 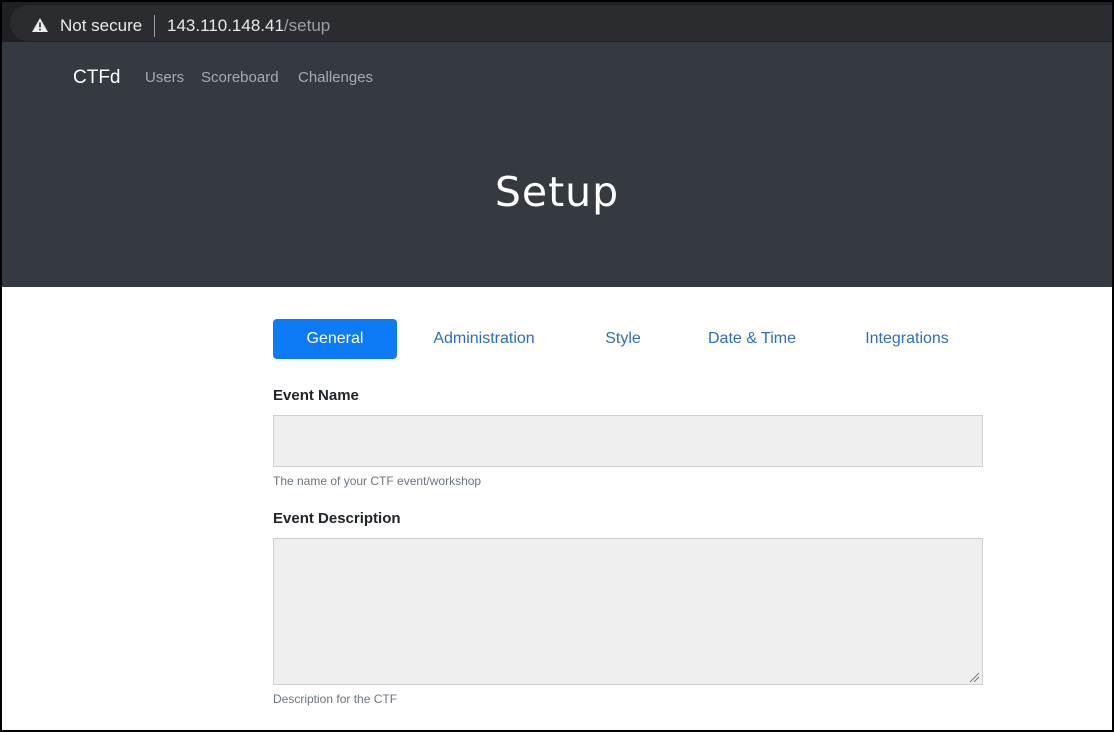 I want to click on nav-link-challenges: Challenges, so click(x=335, y=78).